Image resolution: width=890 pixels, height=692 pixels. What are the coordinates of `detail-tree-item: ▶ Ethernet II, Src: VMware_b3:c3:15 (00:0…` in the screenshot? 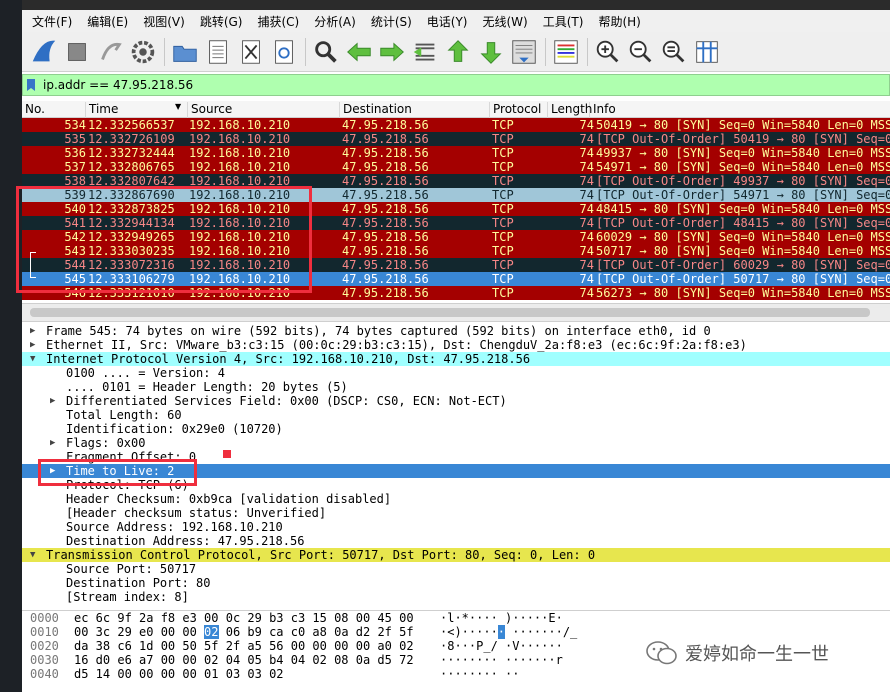 It's located at (456, 345).